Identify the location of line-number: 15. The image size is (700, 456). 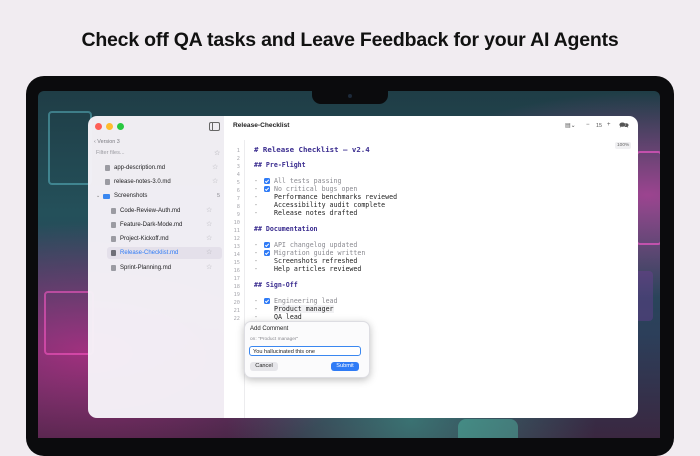
(236, 263).